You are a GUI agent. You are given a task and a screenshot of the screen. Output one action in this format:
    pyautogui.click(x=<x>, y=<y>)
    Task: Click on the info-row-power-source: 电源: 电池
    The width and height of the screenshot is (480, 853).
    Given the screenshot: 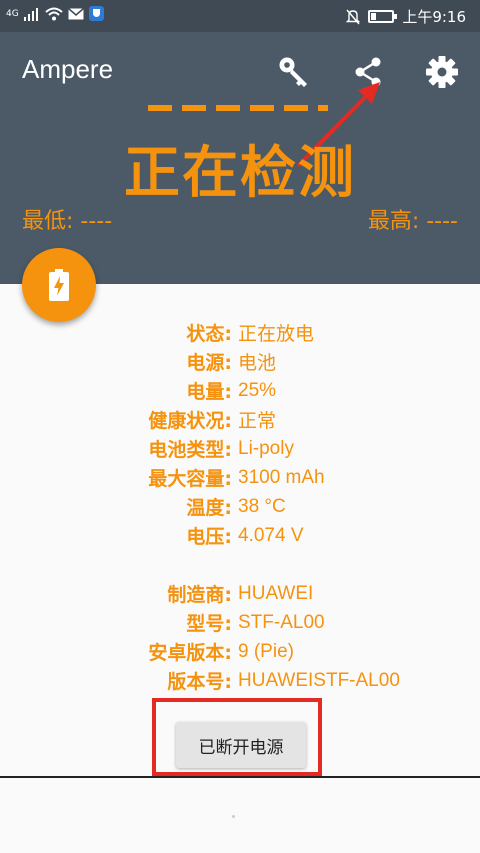 What is the action you would take?
    pyautogui.click(x=240, y=361)
    